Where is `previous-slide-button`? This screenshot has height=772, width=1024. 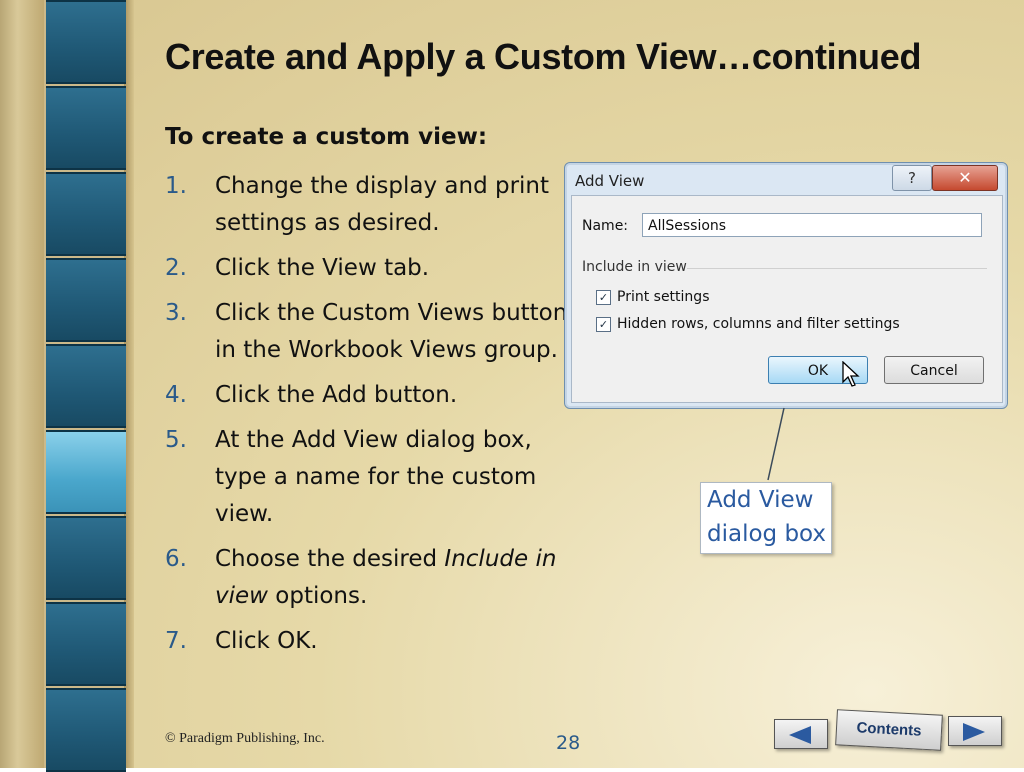 previous-slide-button is located at coordinates (801, 734).